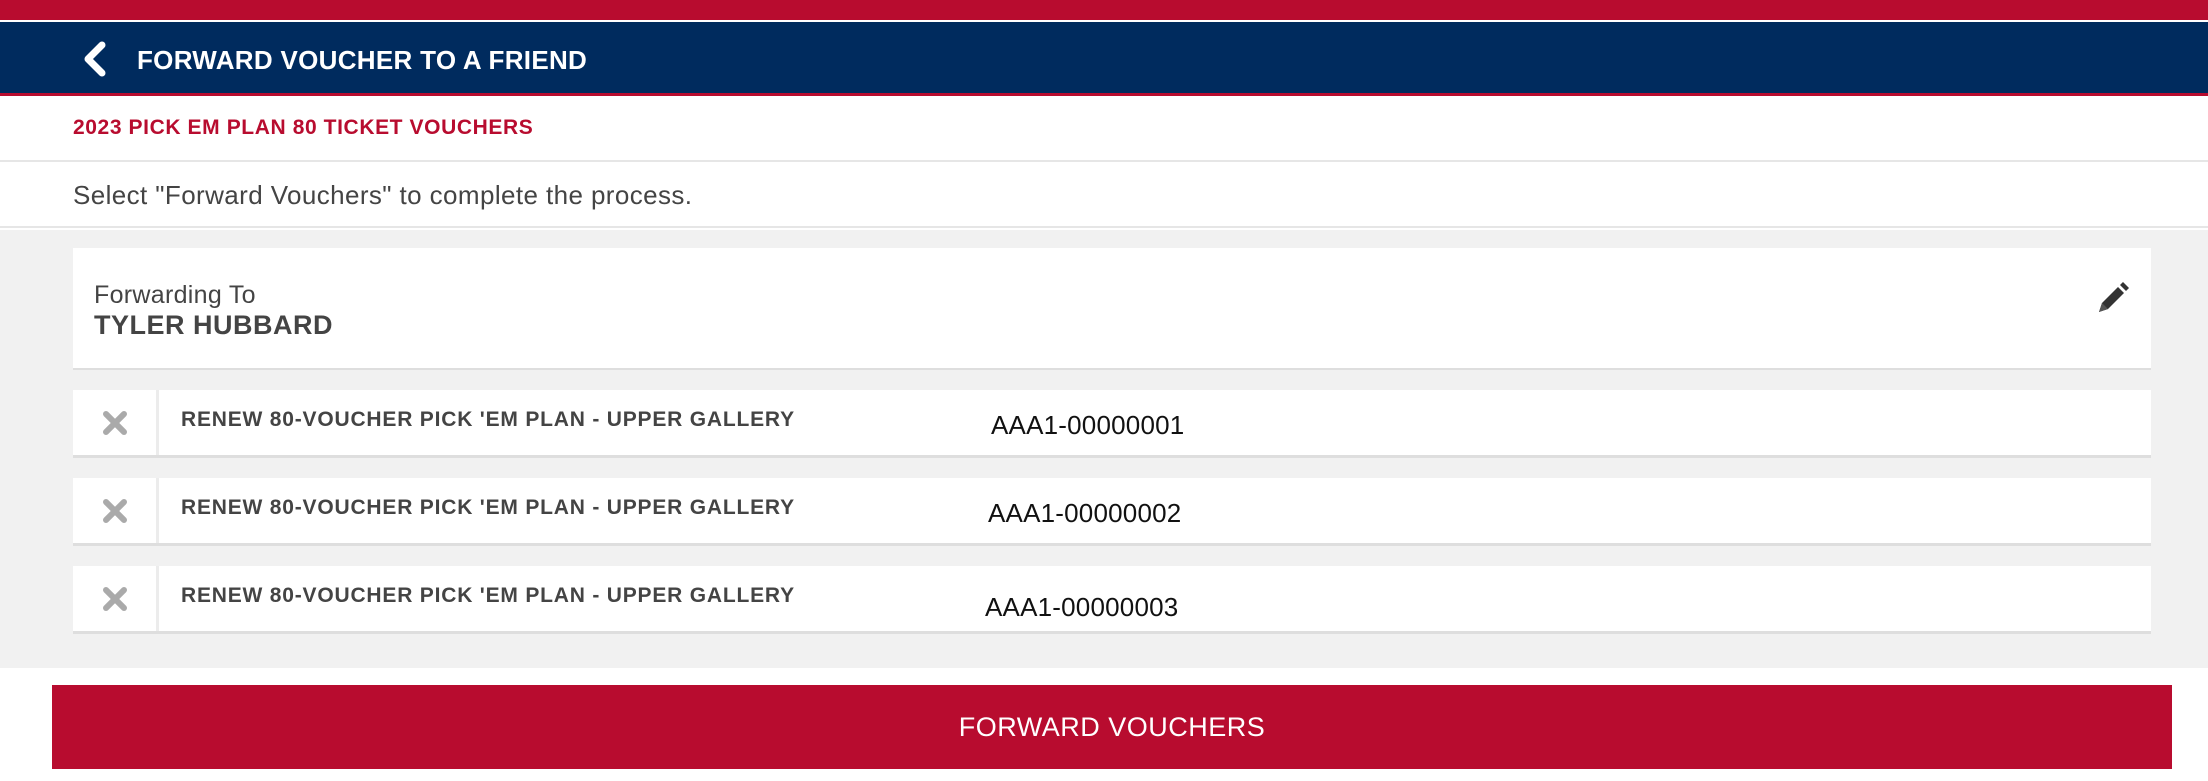 The width and height of the screenshot is (2208, 781). What do you see at coordinates (1112, 727) in the screenshot?
I see `forward-vouchers-button: FORWARD VOUCHERS` at bounding box center [1112, 727].